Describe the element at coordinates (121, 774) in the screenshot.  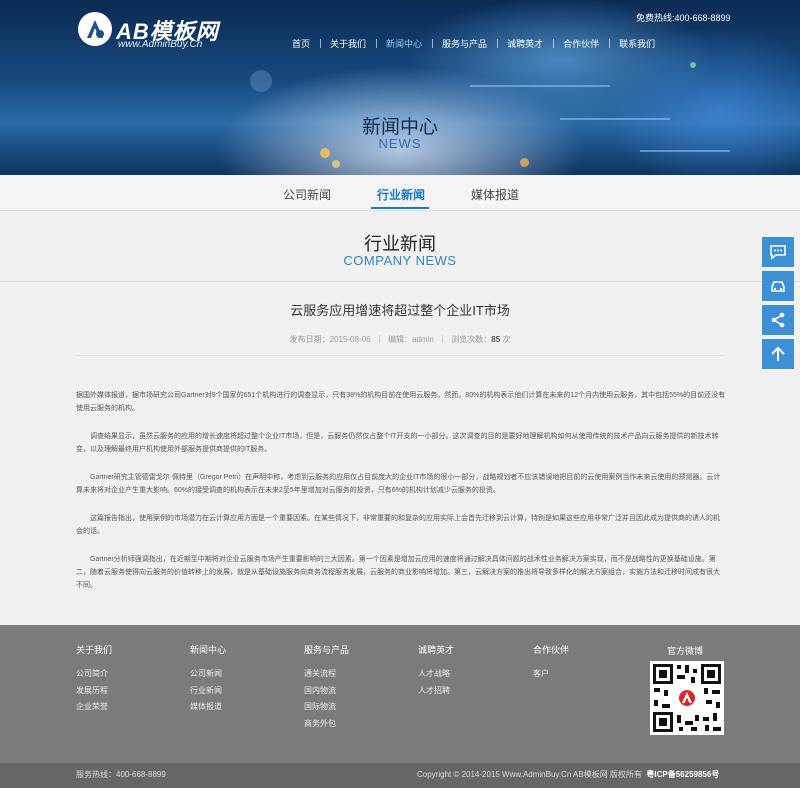
I see `footer-hotline: 服务热线：400-668-8899` at that location.